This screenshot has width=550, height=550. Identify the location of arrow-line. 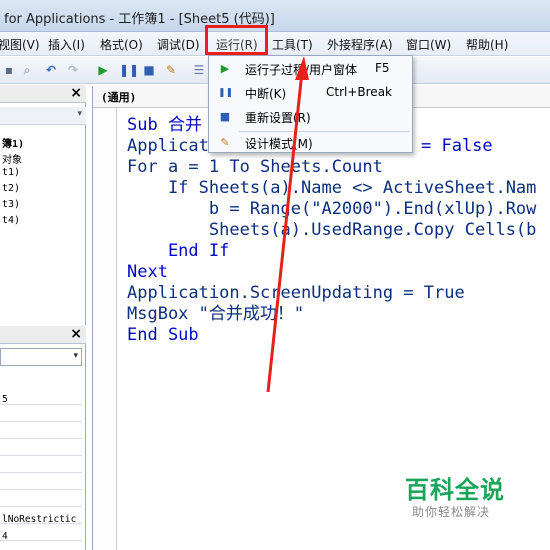
(285, 232).